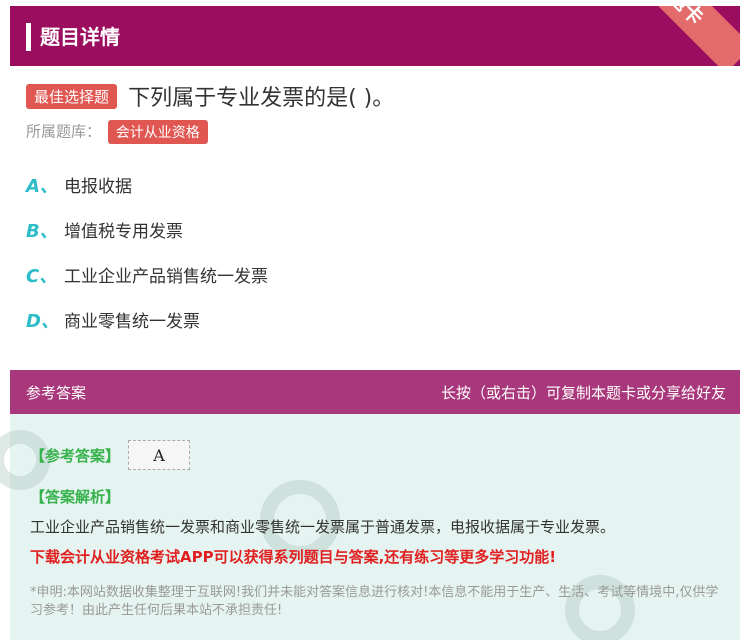  Describe the element at coordinates (375, 392) in the screenshot. I see `answer-header: 参考答案 长按（或右击）可复制本题卡或分享给好友` at that location.